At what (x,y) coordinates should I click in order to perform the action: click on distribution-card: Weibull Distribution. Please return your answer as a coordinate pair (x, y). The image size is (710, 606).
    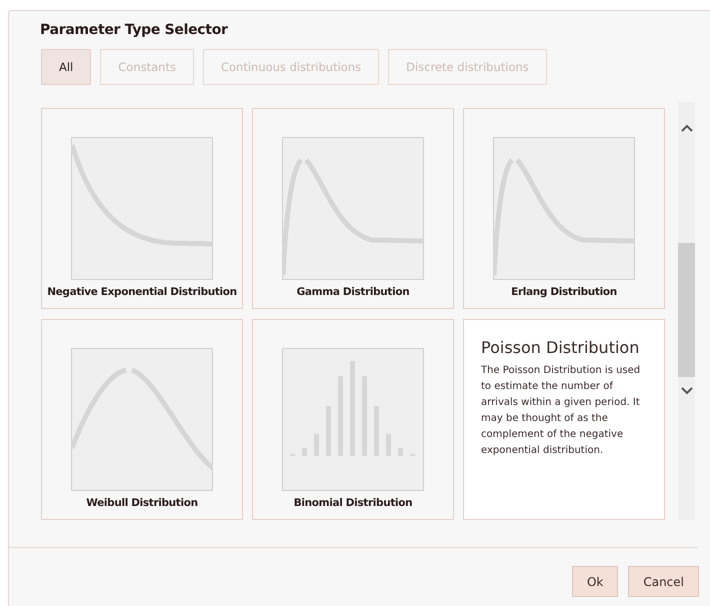
    Looking at the image, I should click on (142, 419).